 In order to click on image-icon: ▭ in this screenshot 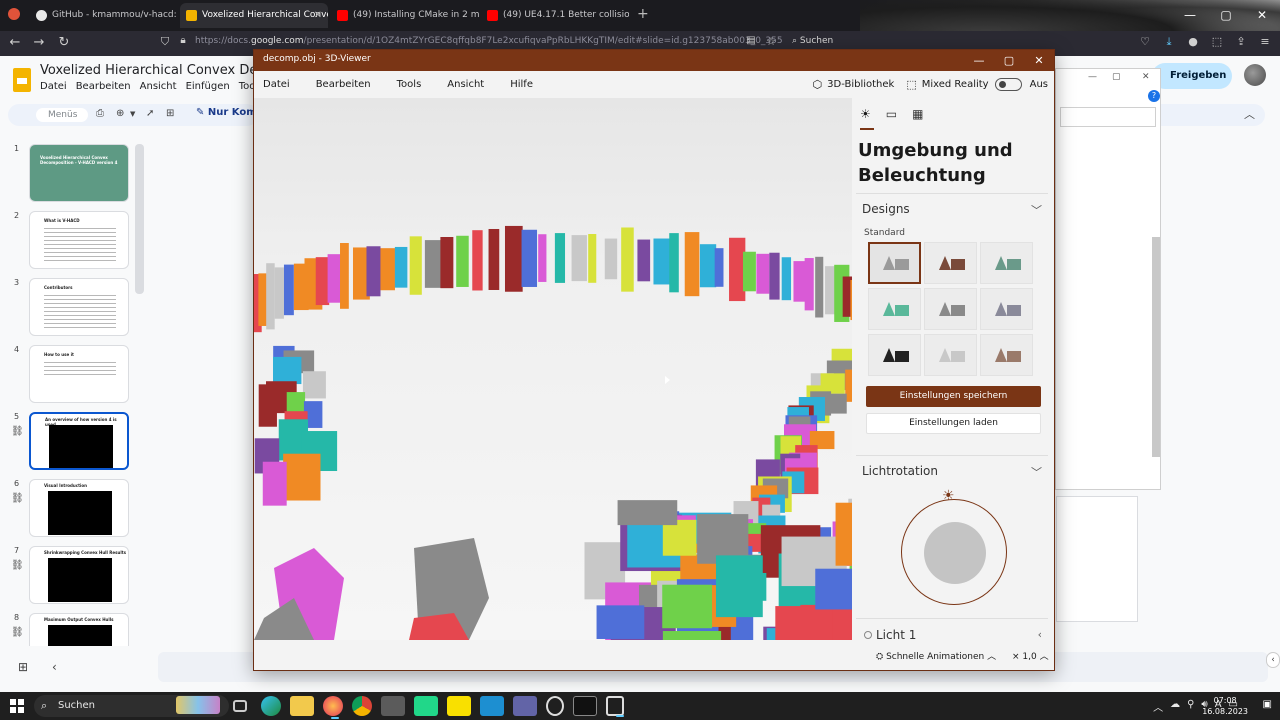, I will do `click(891, 114)`.